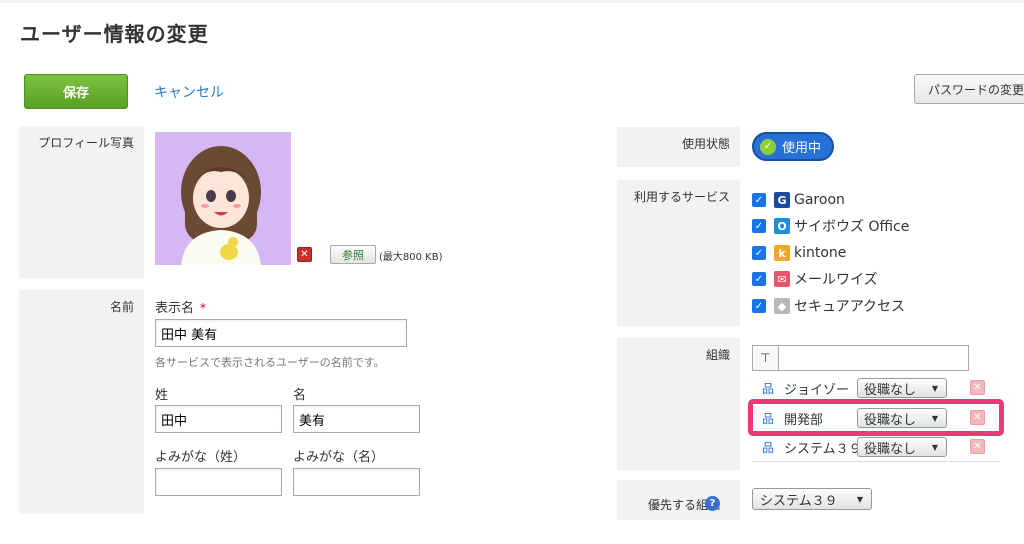 This screenshot has height=544, width=1024. I want to click on organization-label-cell: 組織, so click(678, 404).